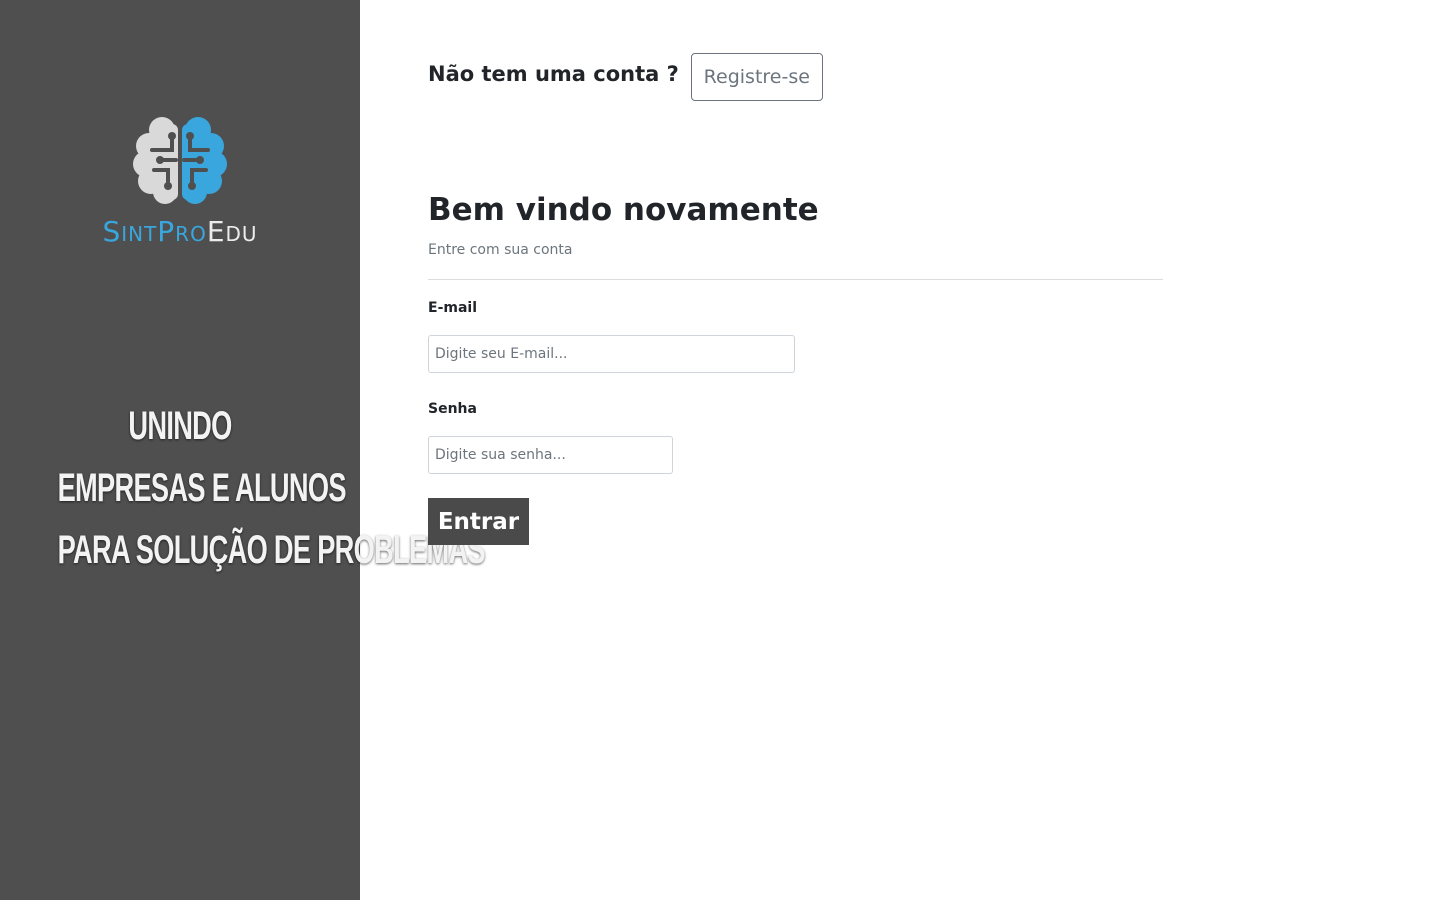 This screenshot has width=1440, height=900. I want to click on email-label: E-mail, so click(453, 308).